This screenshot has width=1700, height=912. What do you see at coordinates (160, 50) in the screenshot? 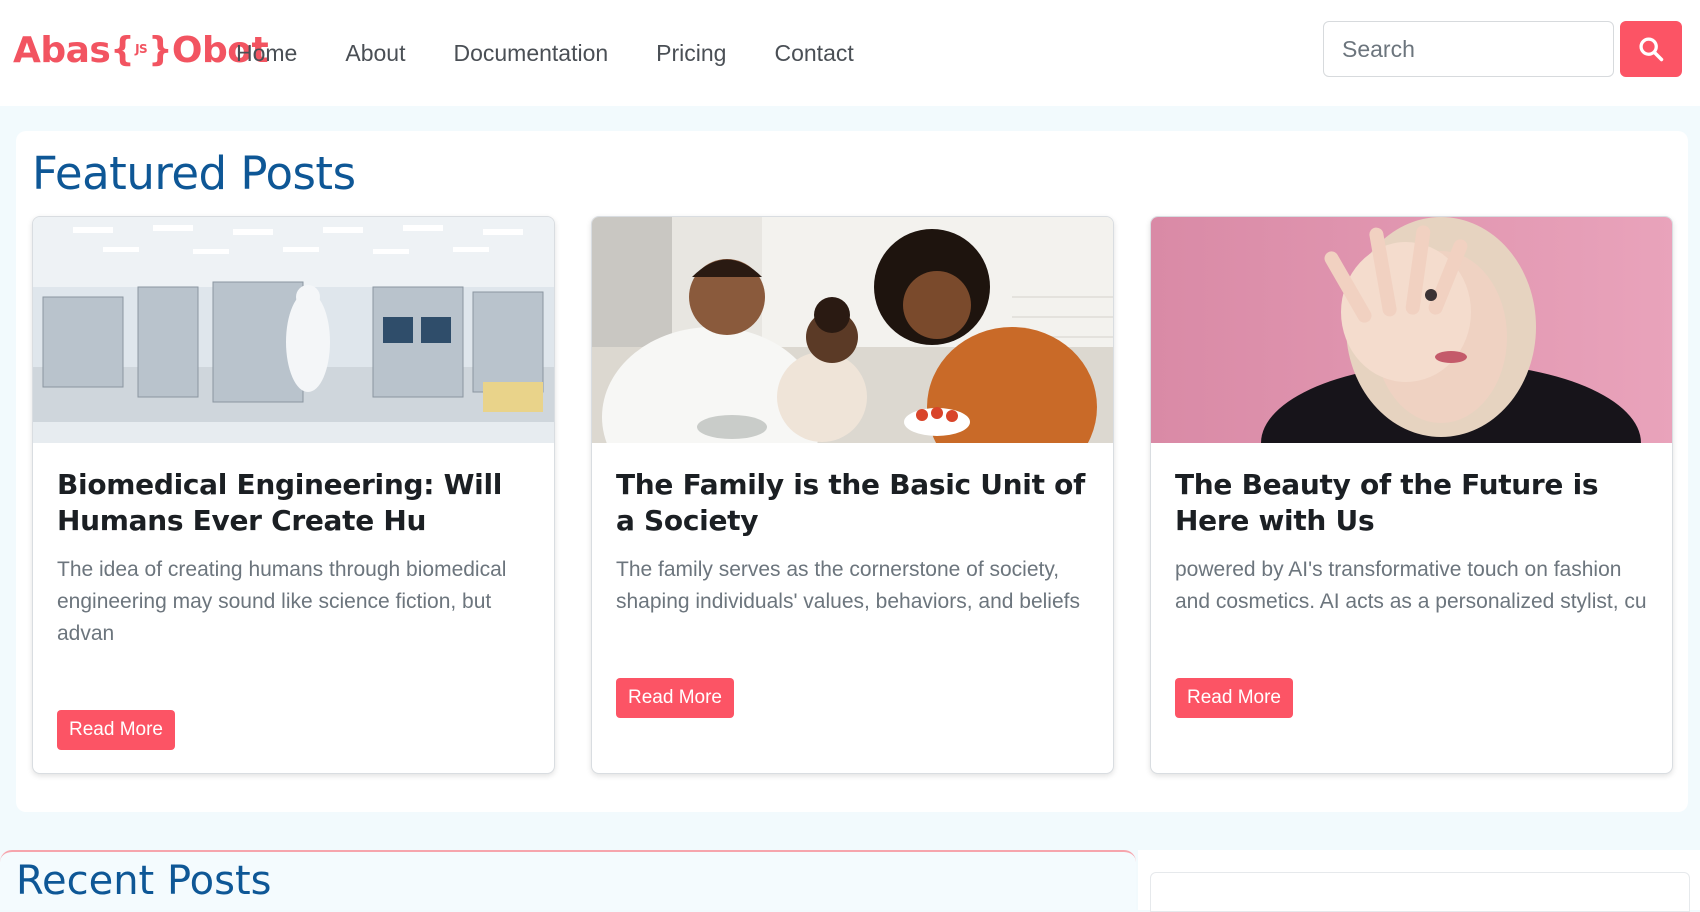
I see `logo-brace-close: }` at bounding box center [160, 50].